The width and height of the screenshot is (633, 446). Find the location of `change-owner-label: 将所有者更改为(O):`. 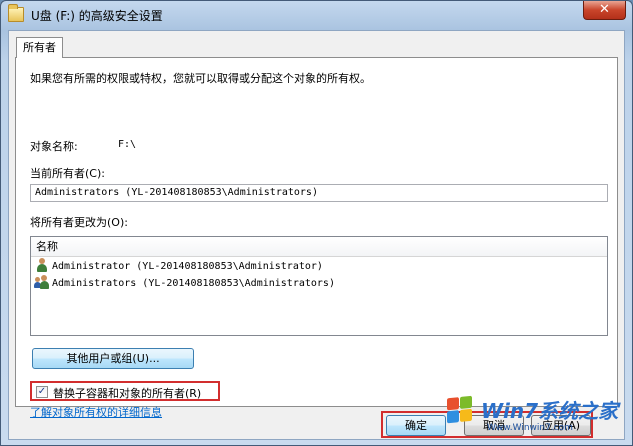

change-owner-label: 将所有者更改为(O): is located at coordinates (79, 222).